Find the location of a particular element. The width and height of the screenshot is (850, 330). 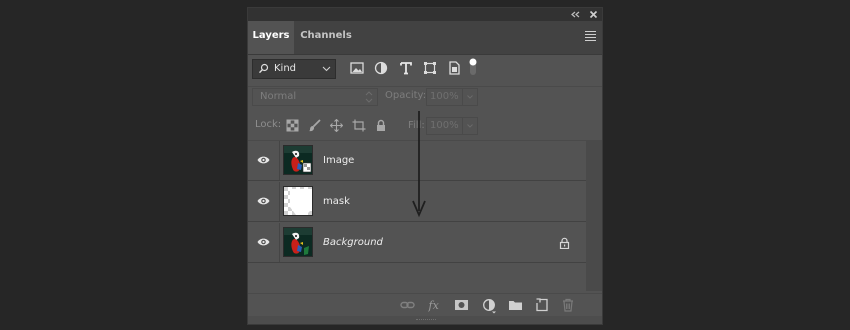

opacity-label: Opacity: is located at coordinates (406, 95).